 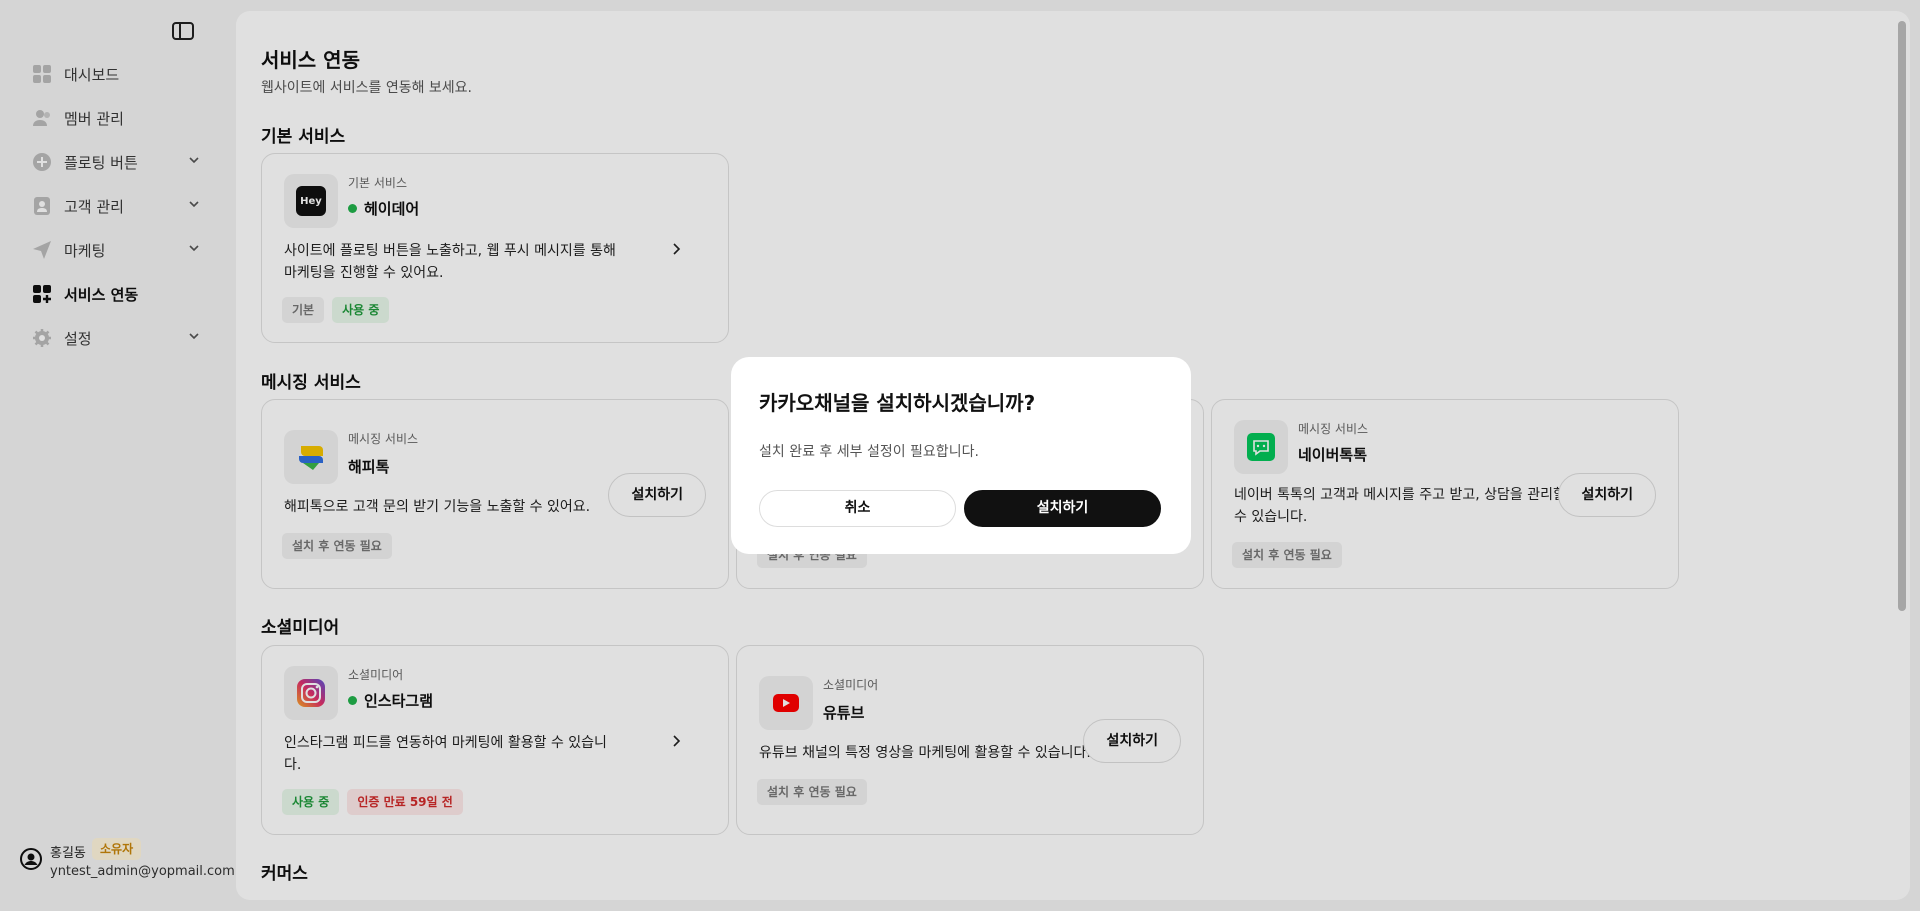 What do you see at coordinates (897, 403) in the screenshot?
I see `dialog-title: 카카오채널을 설치하시겠습니까?` at bounding box center [897, 403].